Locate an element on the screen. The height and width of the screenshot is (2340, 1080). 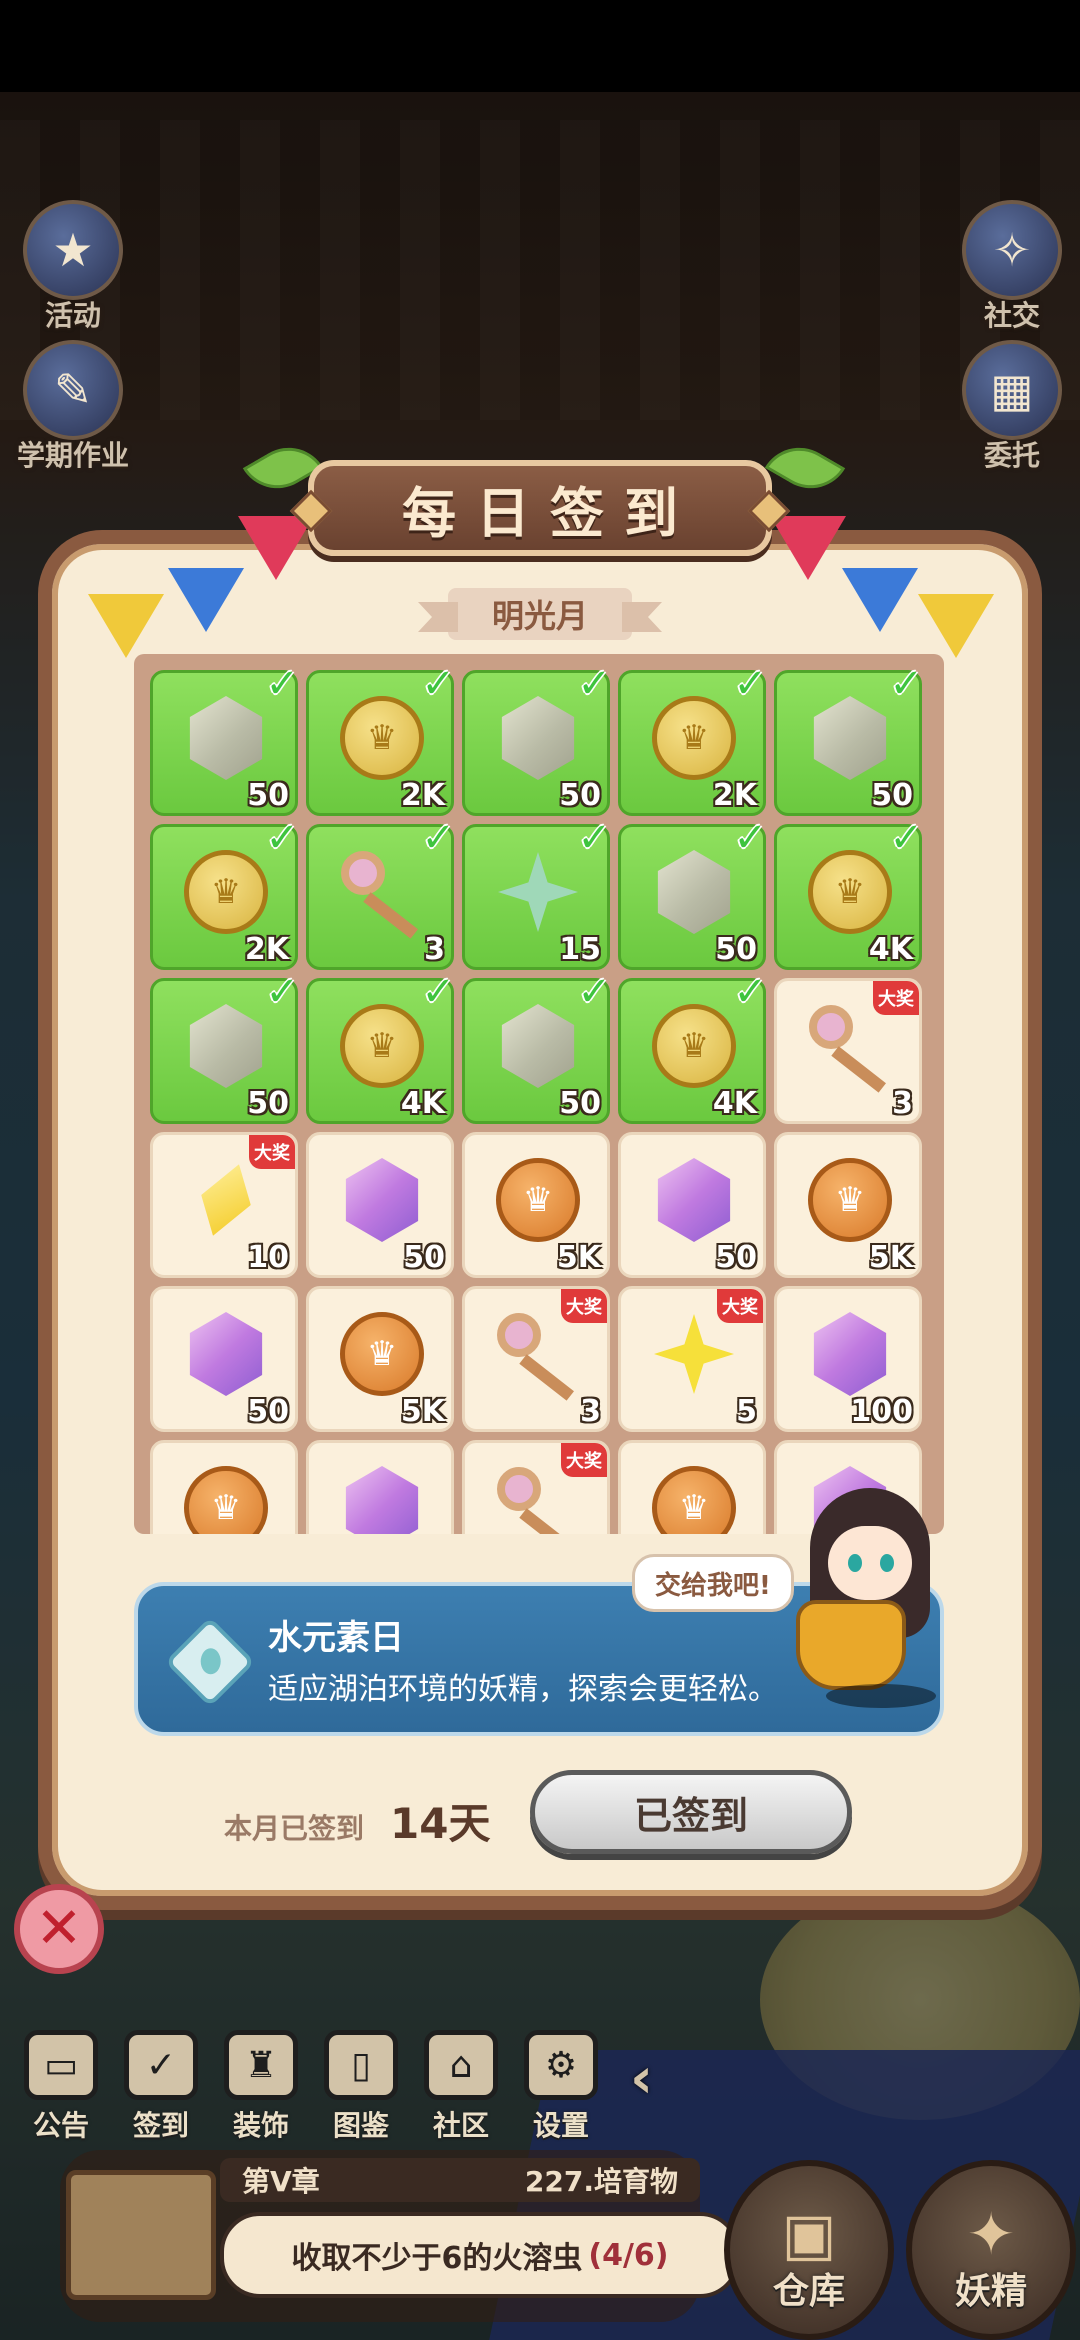
side-item-label: 活动 is located at coordinates (72, 315).